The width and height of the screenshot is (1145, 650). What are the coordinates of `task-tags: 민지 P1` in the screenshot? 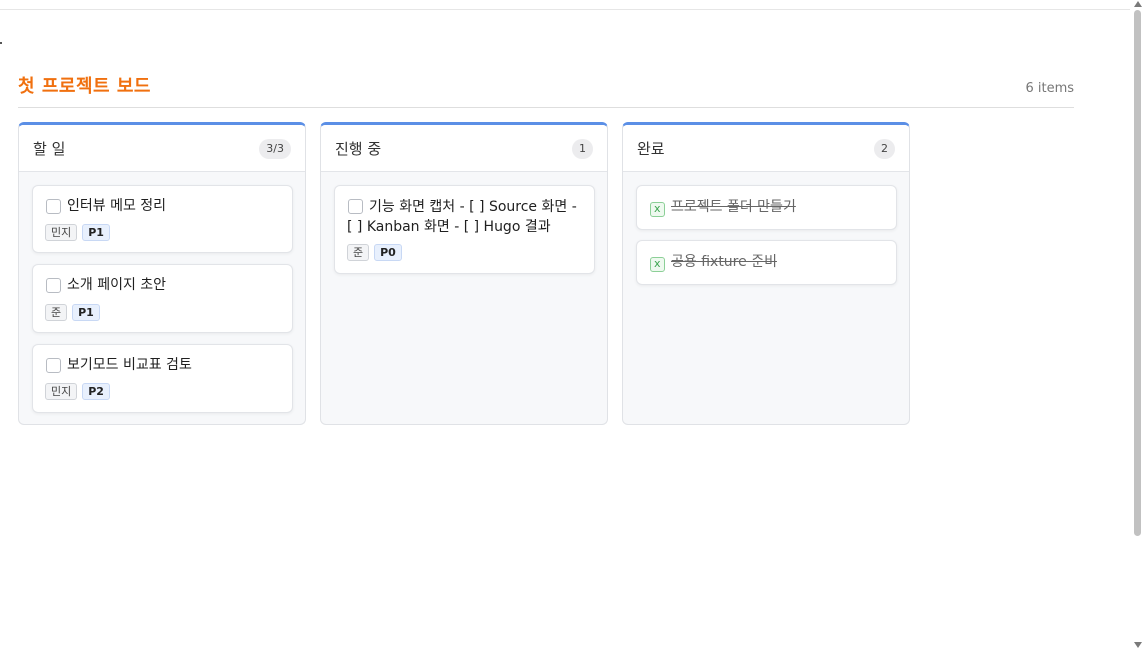 It's located at (77, 232).